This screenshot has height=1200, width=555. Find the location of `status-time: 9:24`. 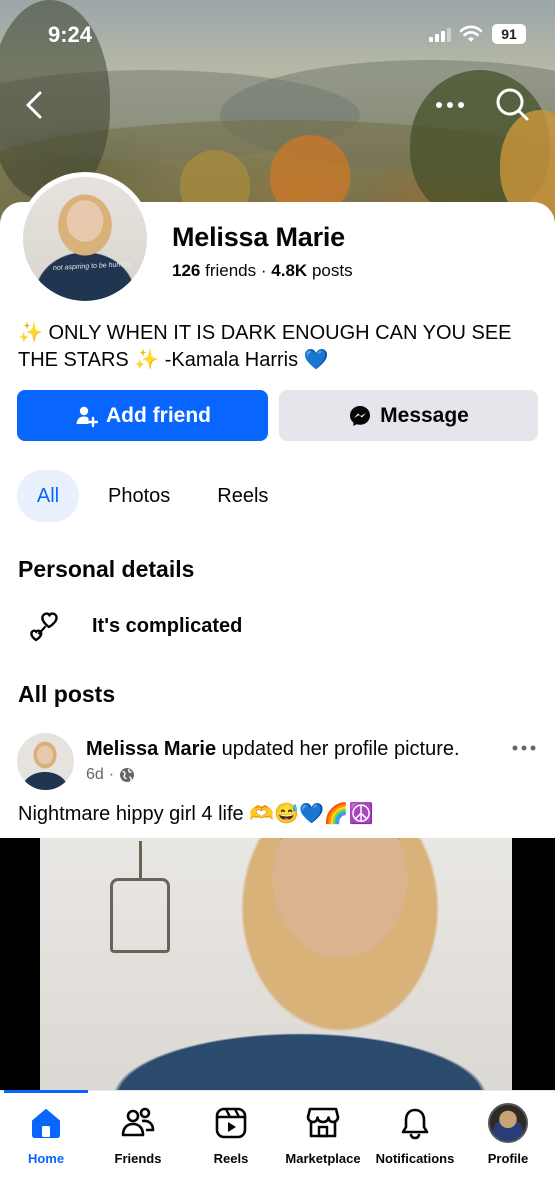

status-time: 9:24 is located at coordinates (70, 34).